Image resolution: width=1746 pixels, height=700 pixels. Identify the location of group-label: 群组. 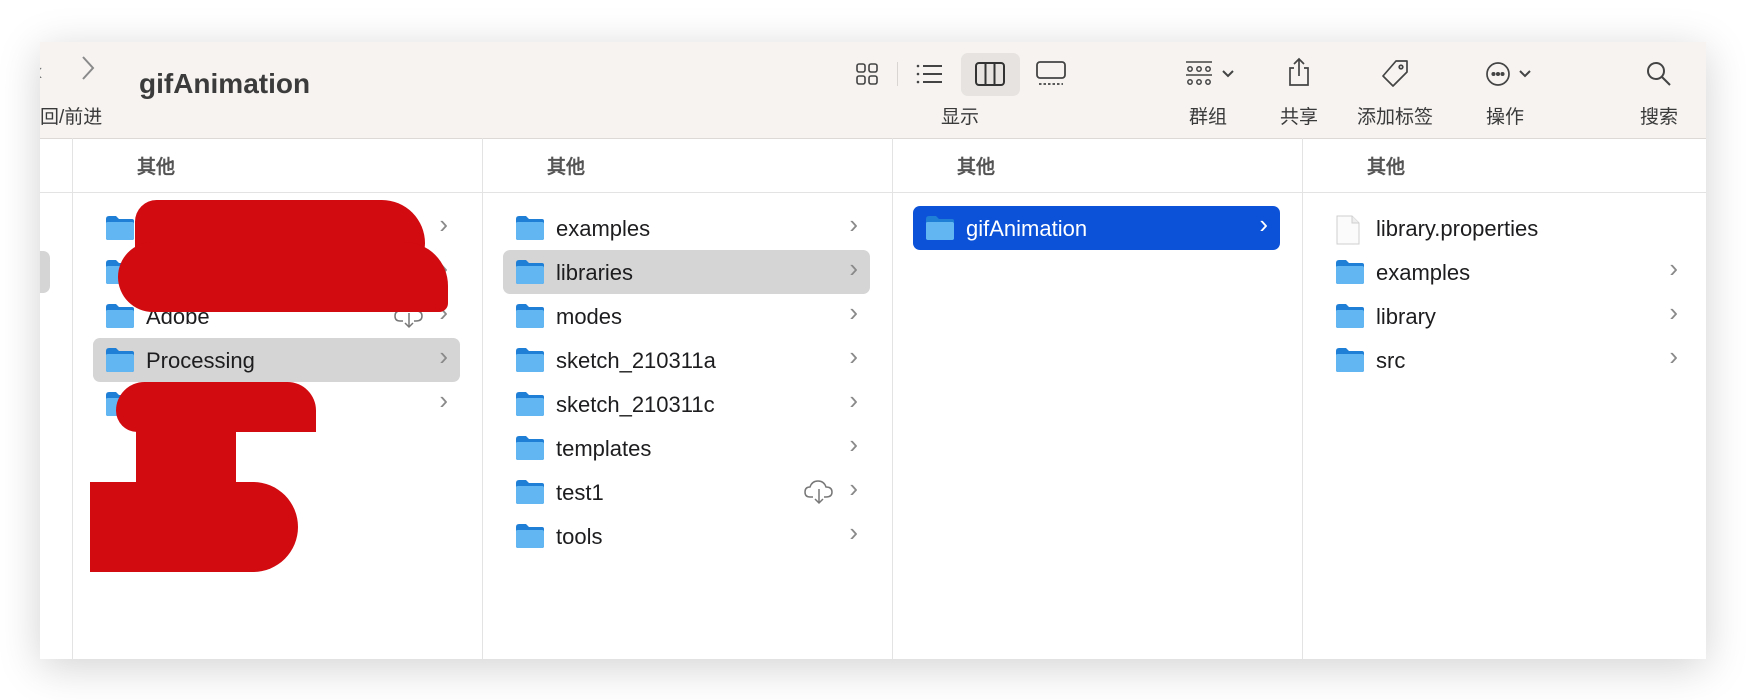
(1208, 117).